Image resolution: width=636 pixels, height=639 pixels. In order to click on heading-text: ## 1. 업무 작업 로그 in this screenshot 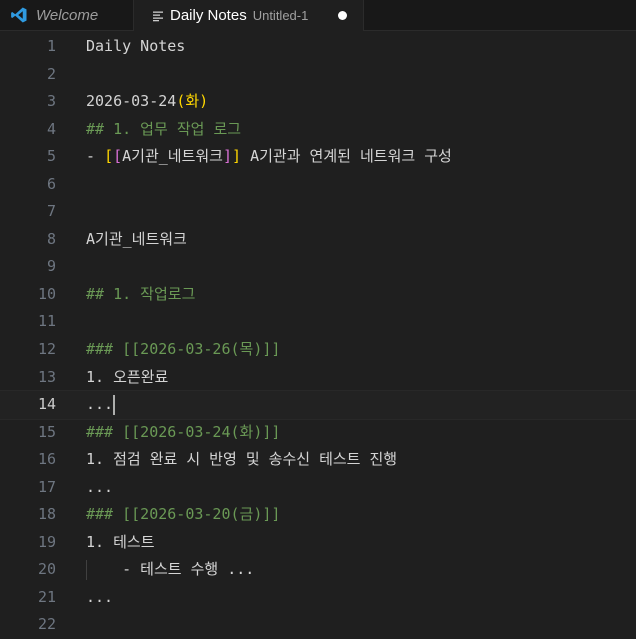, I will do `click(163, 130)`.